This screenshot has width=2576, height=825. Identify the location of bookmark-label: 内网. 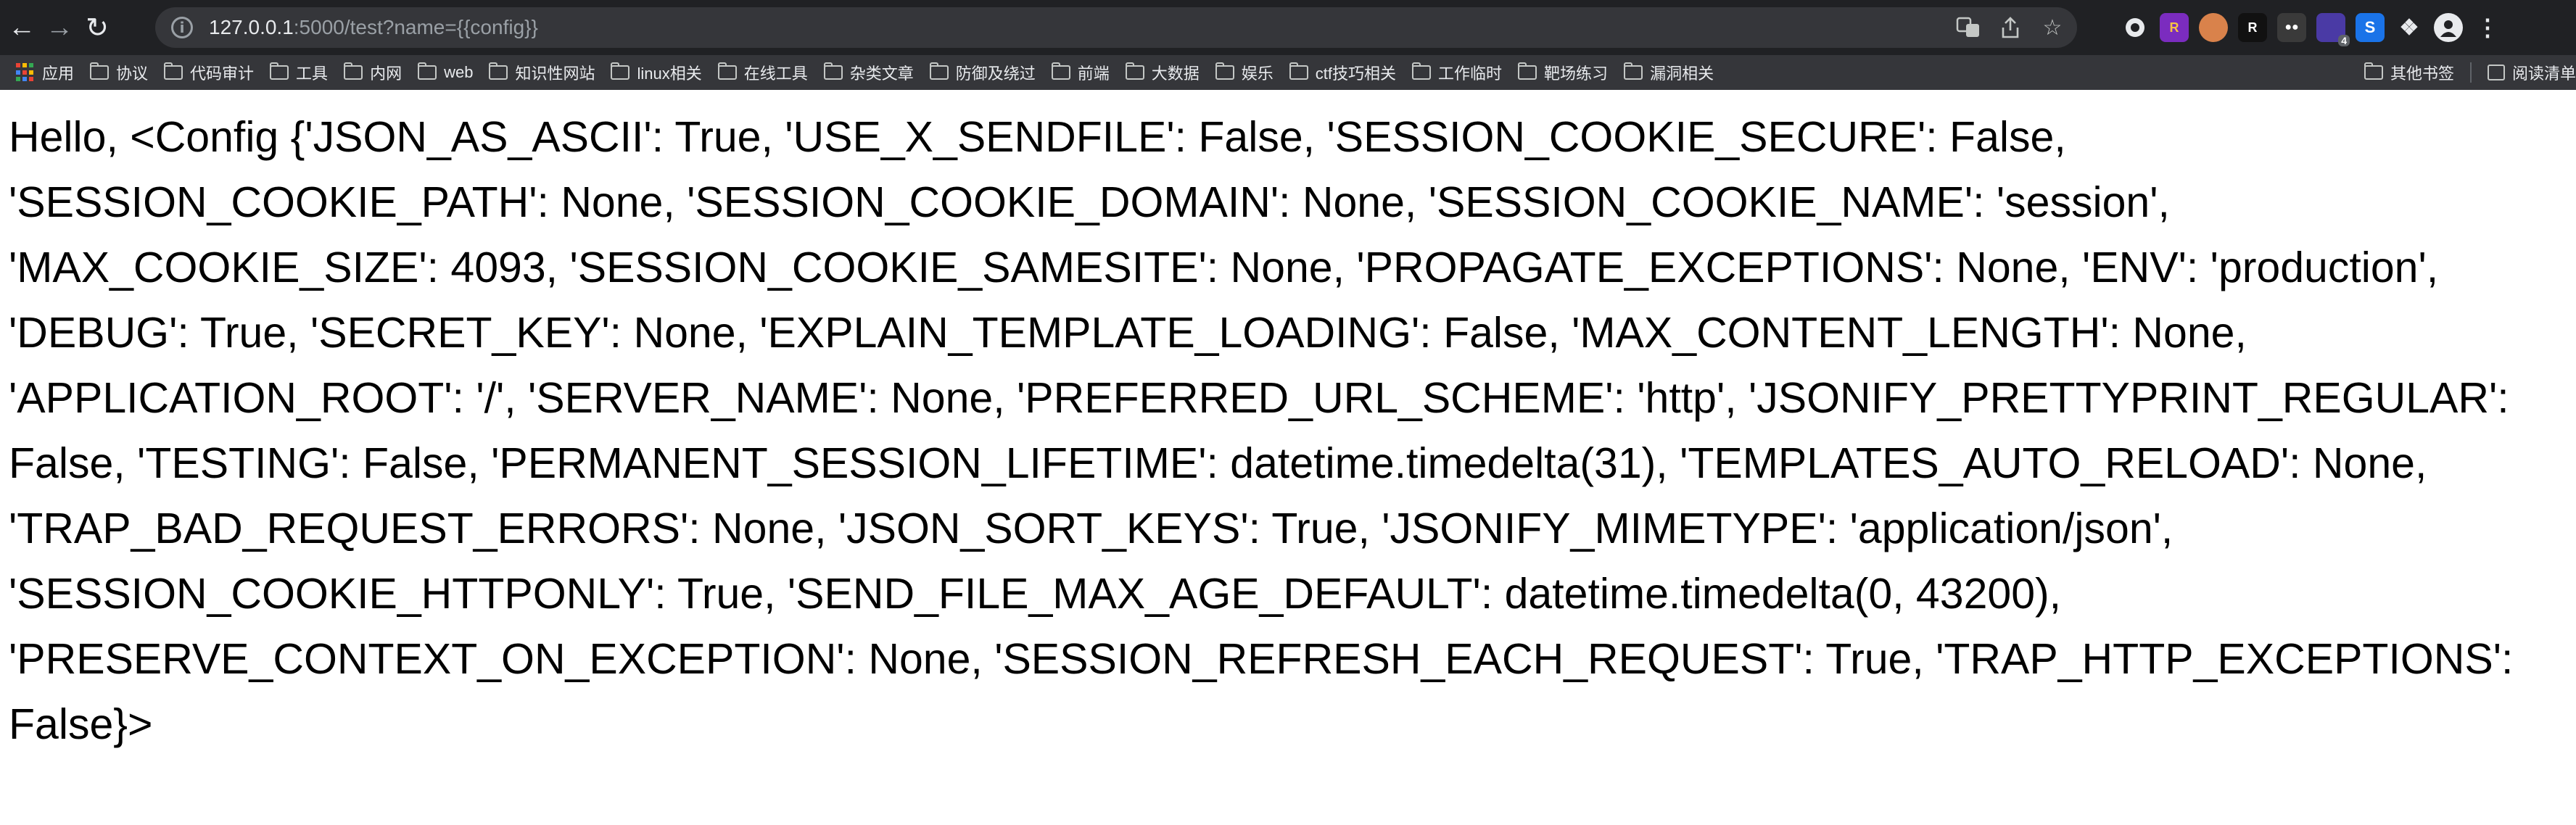
(386, 74).